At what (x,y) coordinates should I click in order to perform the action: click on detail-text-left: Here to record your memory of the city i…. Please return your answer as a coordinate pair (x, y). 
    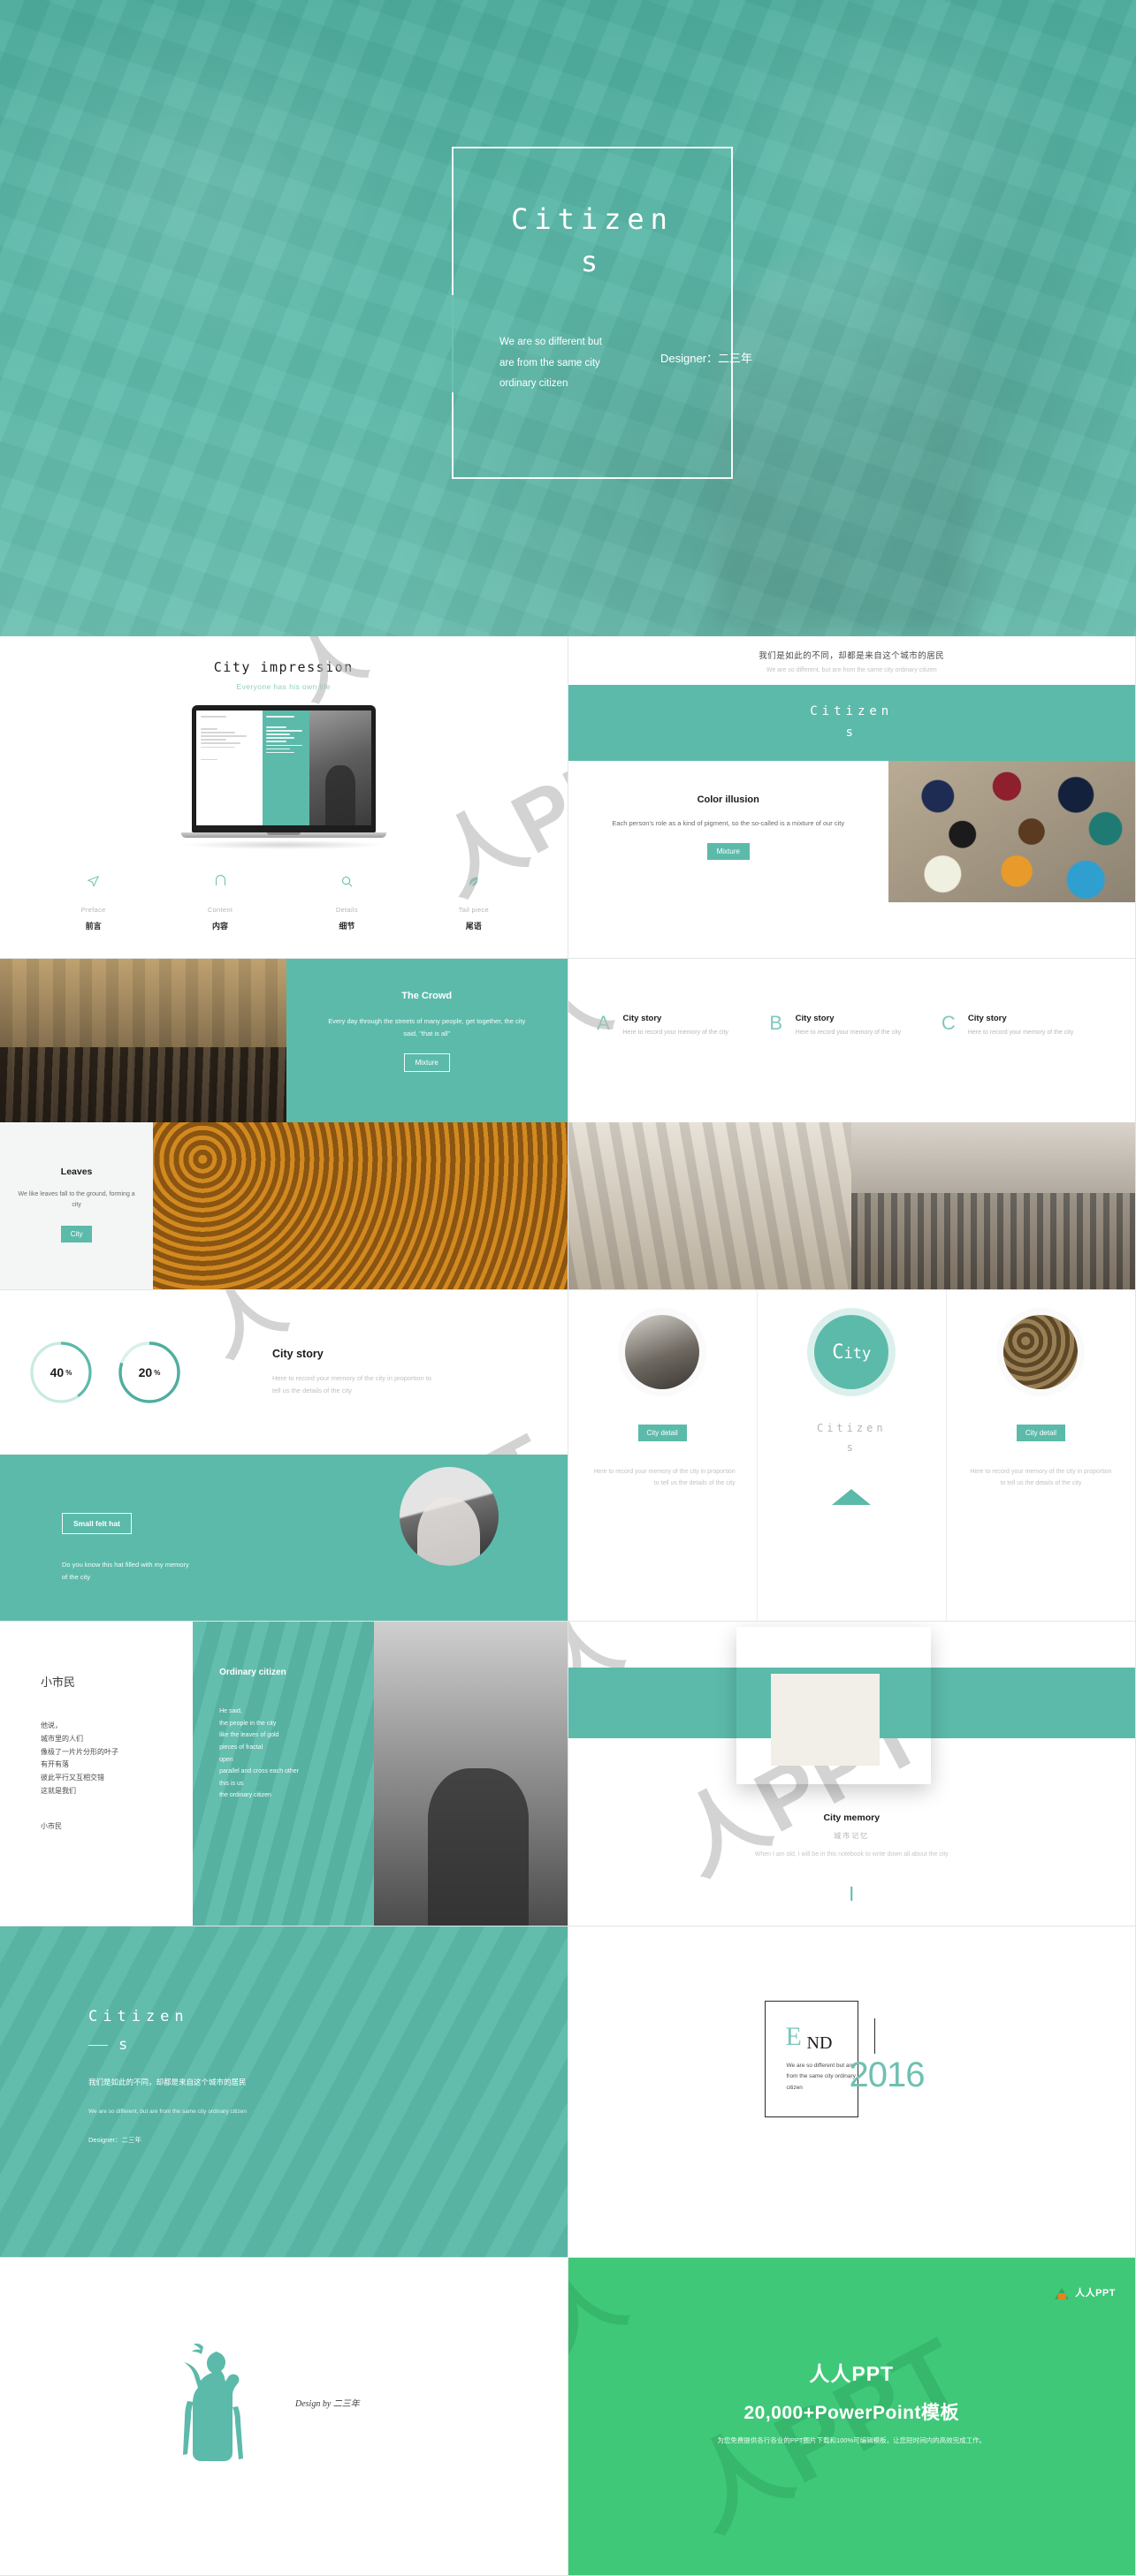
    Looking at the image, I should click on (663, 1478).